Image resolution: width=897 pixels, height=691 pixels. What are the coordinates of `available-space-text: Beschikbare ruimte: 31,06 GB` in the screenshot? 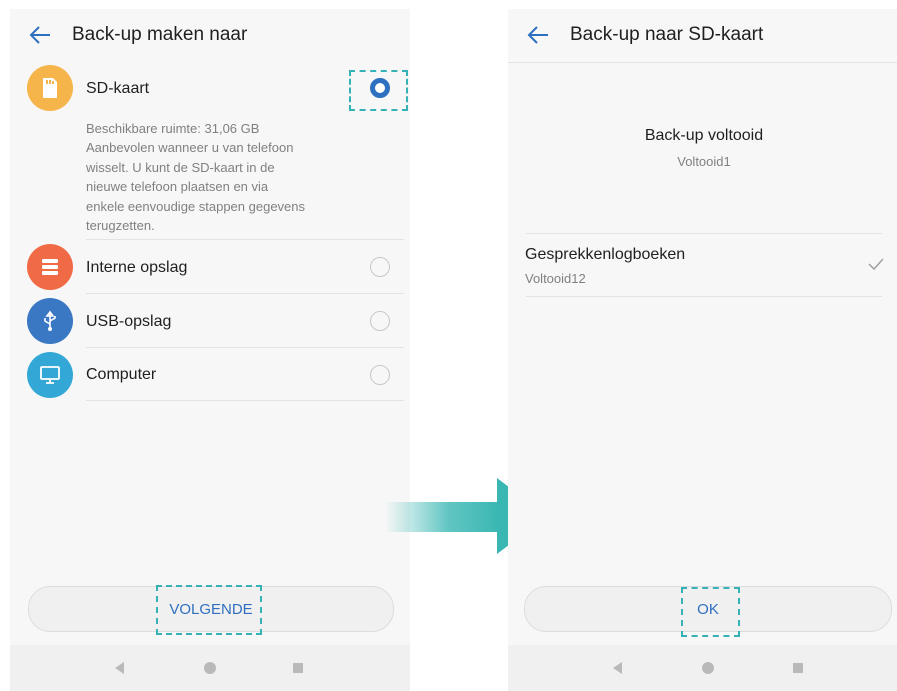 It's located at (173, 128).